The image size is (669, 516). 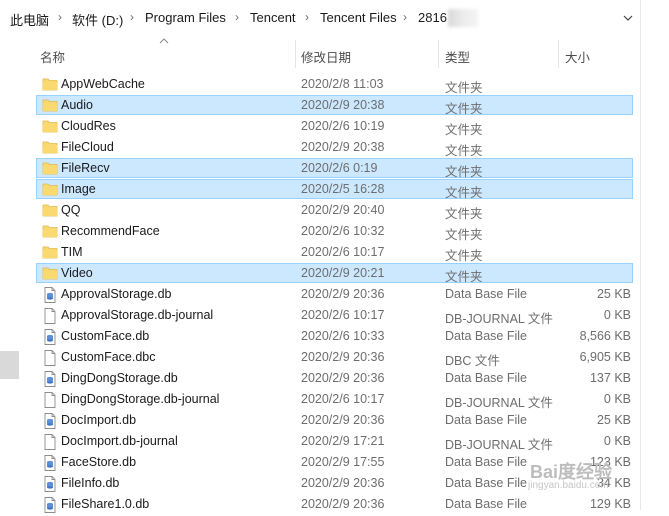 I want to click on file-name: DocImport.db-journal, so click(x=119, y=441).